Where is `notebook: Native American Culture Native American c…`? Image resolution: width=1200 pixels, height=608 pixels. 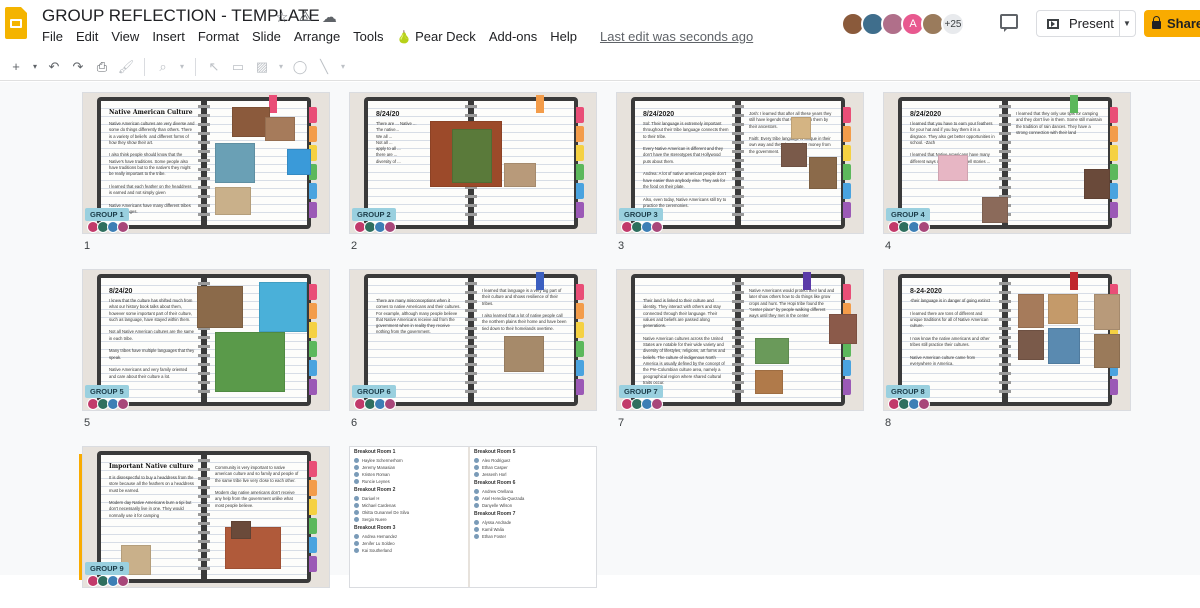
notebook: Native American Culture Native American c… is located at coordinates (207, 162).